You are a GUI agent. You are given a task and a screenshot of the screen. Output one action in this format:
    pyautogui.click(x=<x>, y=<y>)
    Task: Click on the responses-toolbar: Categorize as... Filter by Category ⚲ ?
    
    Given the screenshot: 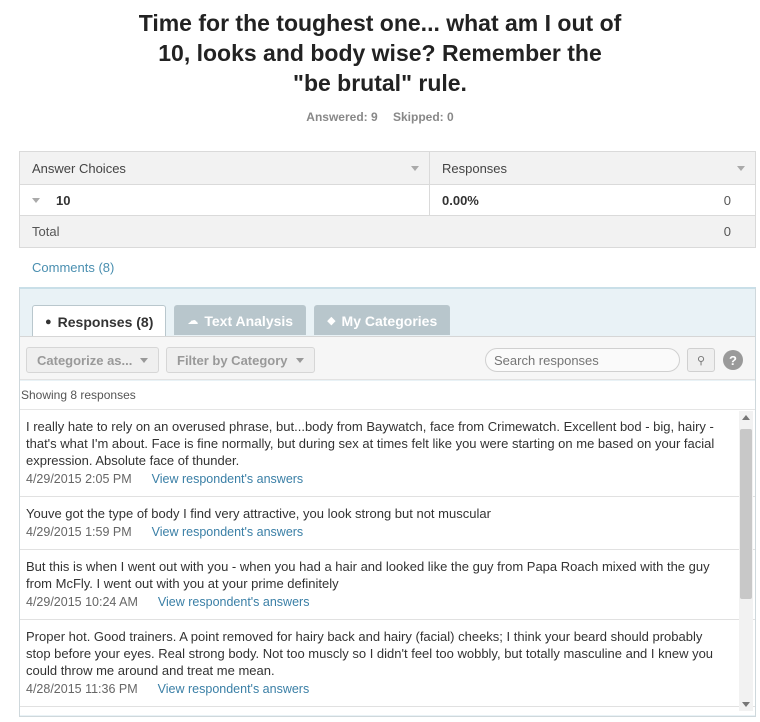 What is the action you would take?
    pyautogui.click(x=387, y=358)
    